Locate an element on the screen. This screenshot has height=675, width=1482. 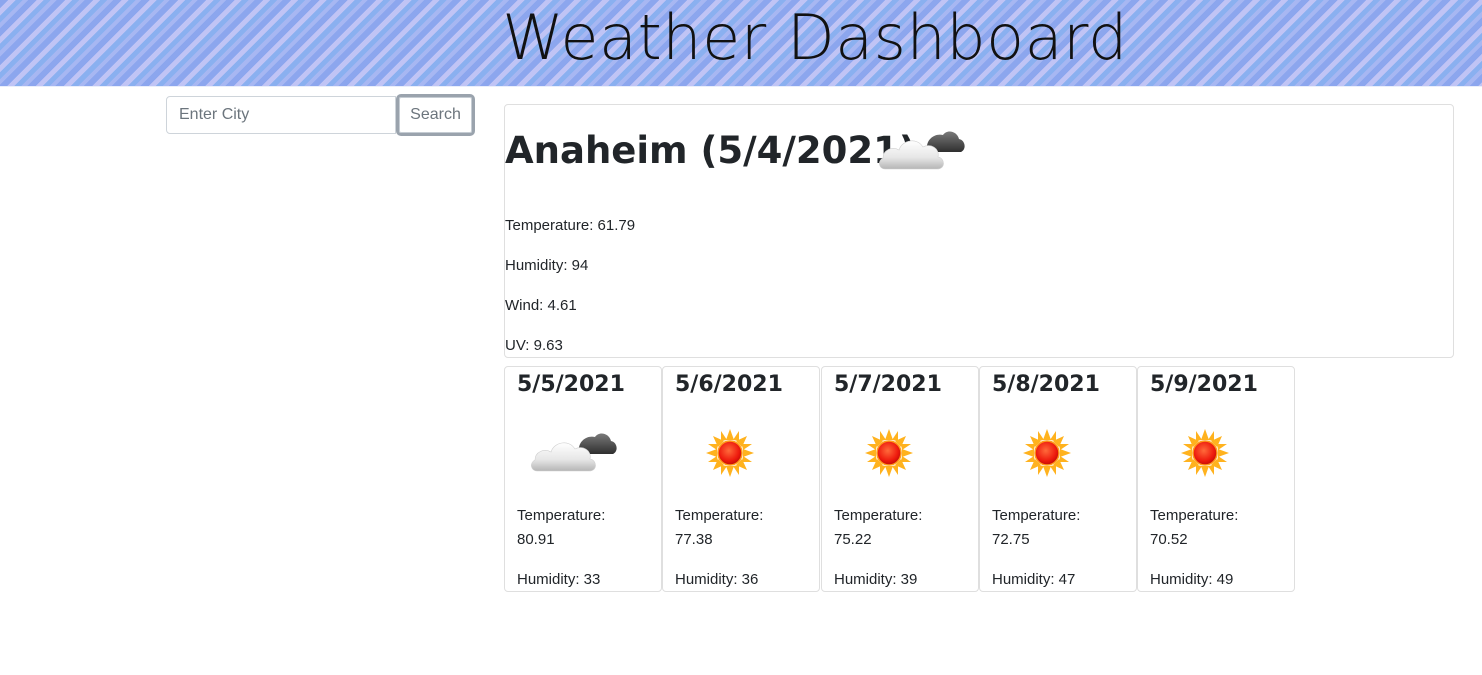
current-humidity: Humidity: 94 is located at coordinates (547, 265).